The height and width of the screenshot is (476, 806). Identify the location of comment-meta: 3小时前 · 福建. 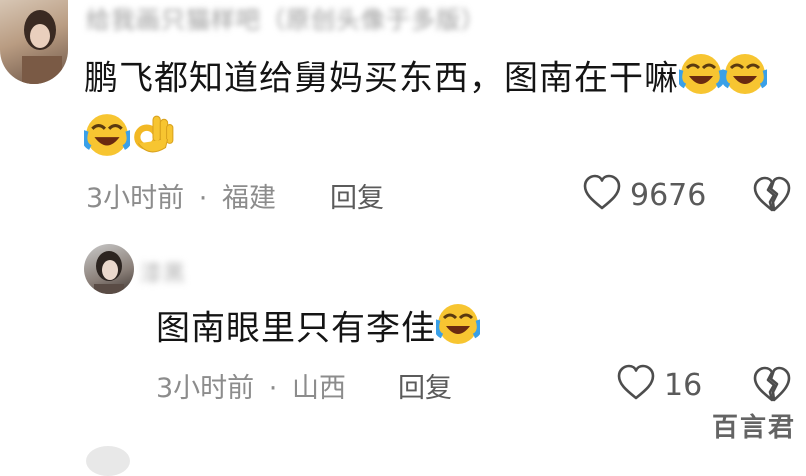
(181, 195).